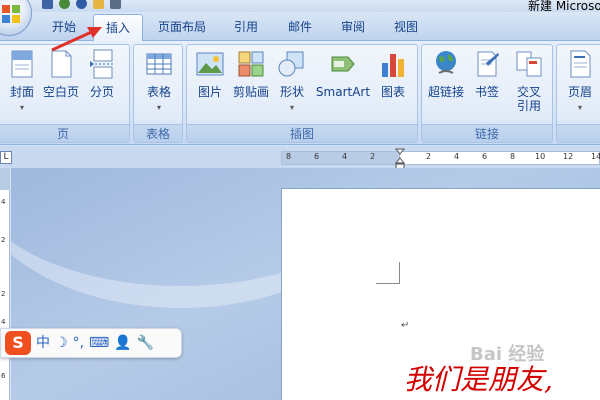  What do you see at coordinates (145, 343) in the screenshot?
I see `wrench-icon: 🔧` at bounding box center [145, 343].